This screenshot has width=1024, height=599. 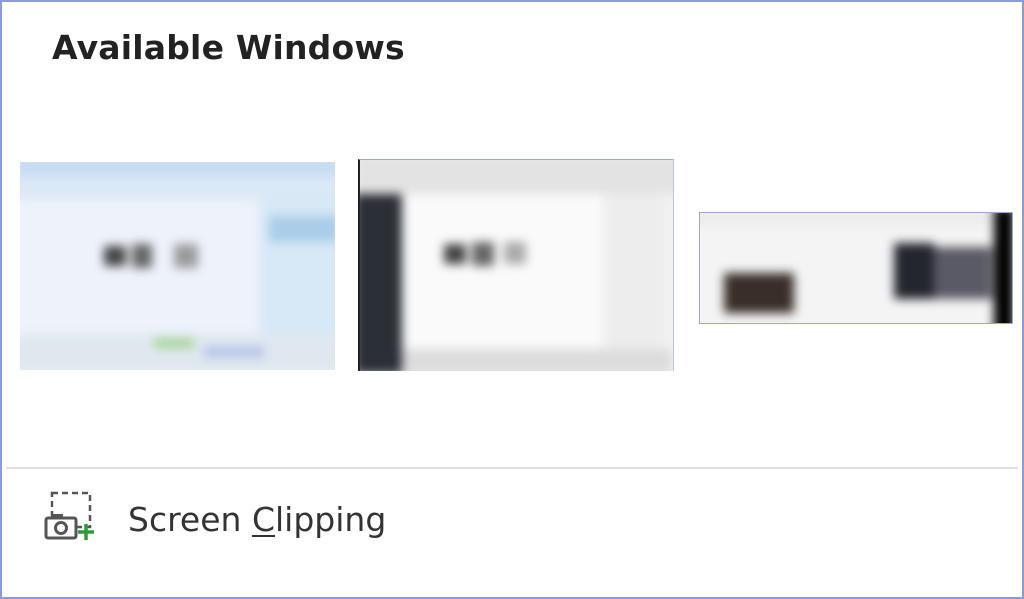 What do you see at coordinates (228, 47) in the screenshot?
I see `panel-heading: Available Windows` at bounding box center [228, 47].